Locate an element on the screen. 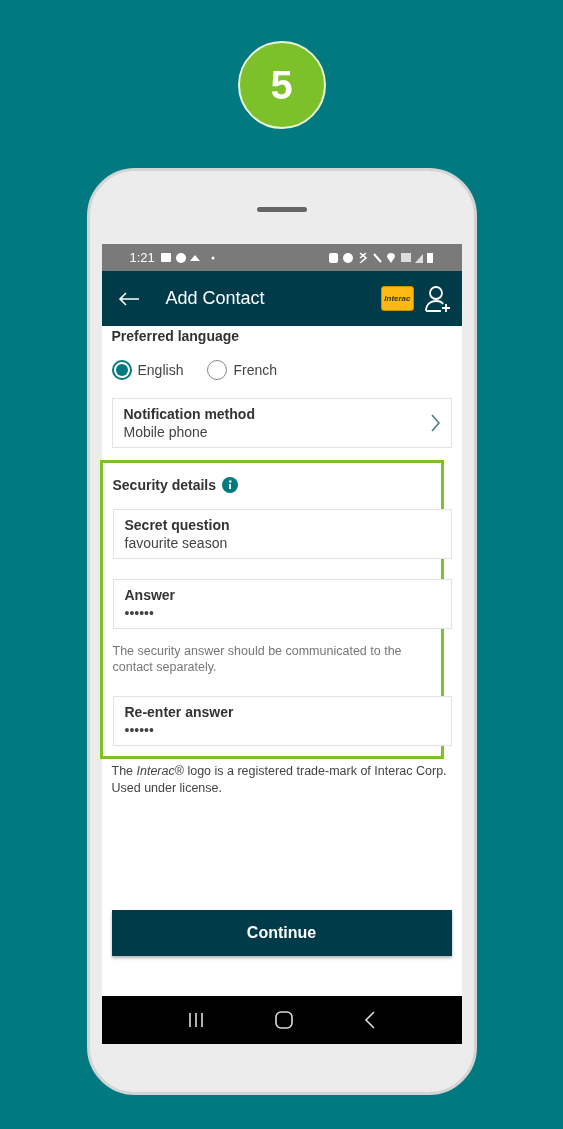  speaker-slot is located at coordinates (281, 209).